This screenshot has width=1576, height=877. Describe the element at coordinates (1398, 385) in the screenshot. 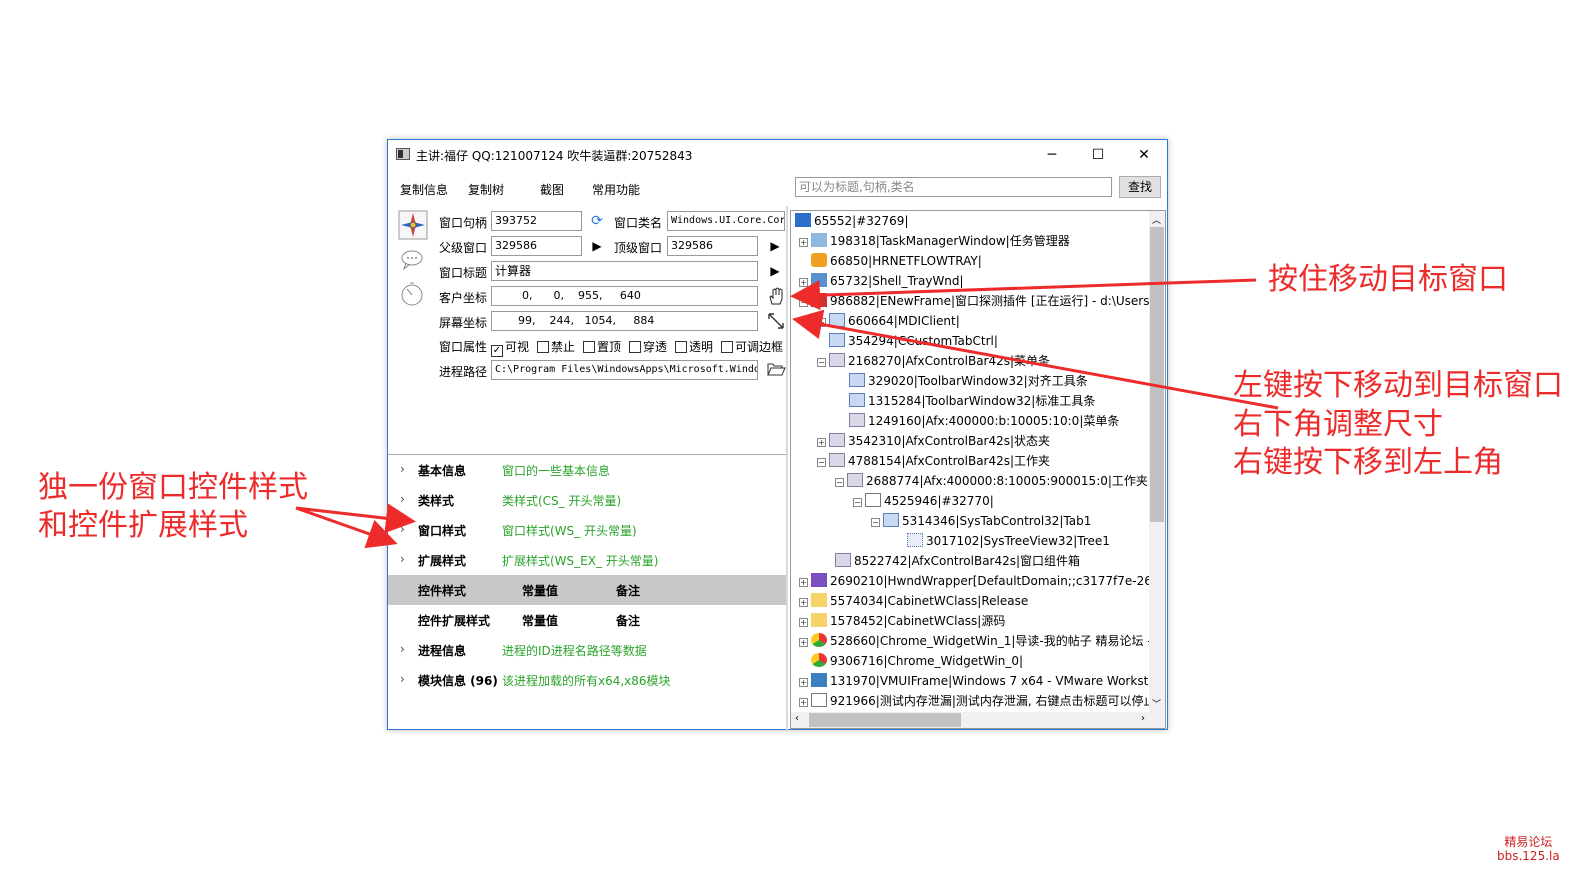

I see `annotation-resize-1: 左键按下移动到目标窗口` at that location.